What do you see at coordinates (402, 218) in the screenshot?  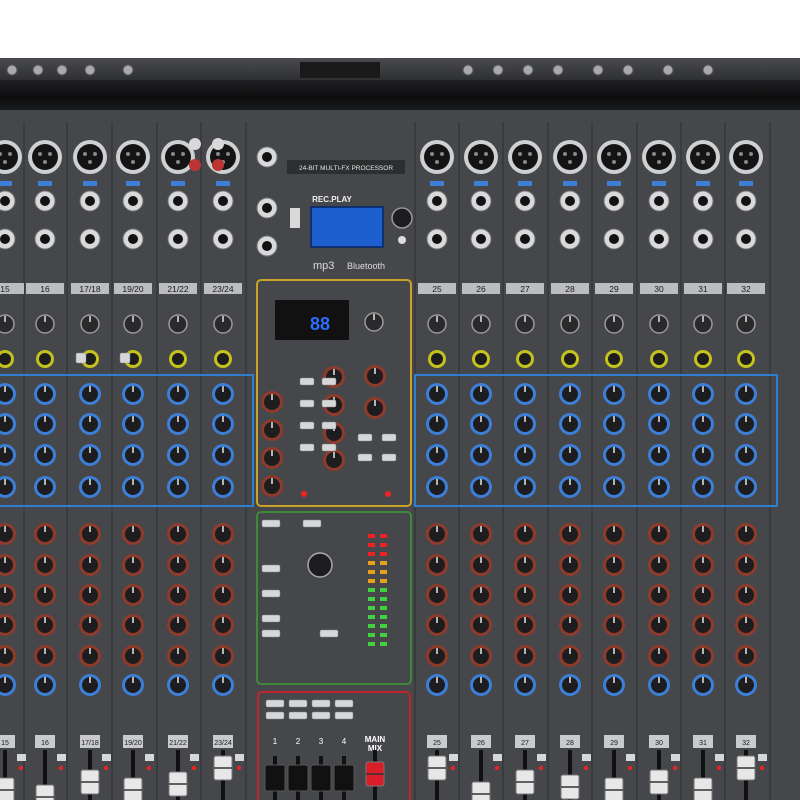 I see `program-knob` at bounding box center [402, 218].